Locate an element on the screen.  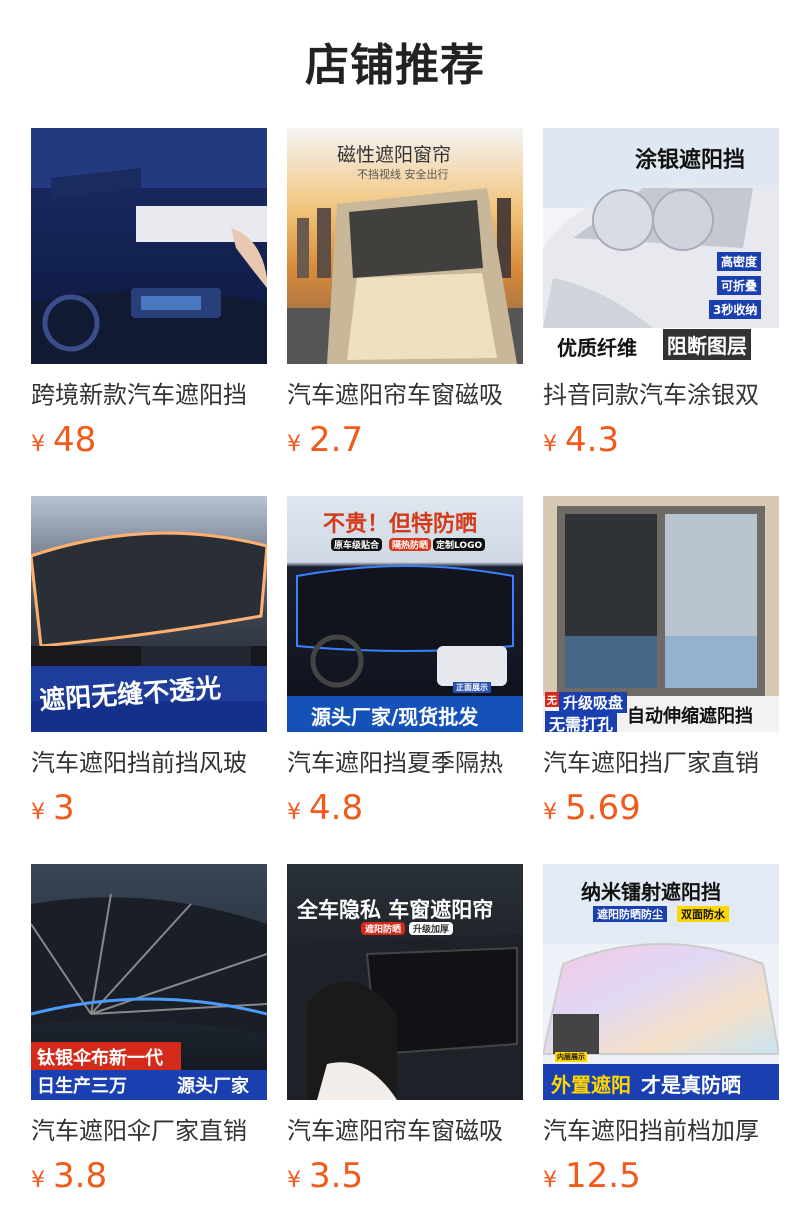
product-title: 汽车遮阳挡夏季隔热 is located at coordinates (405, 763).